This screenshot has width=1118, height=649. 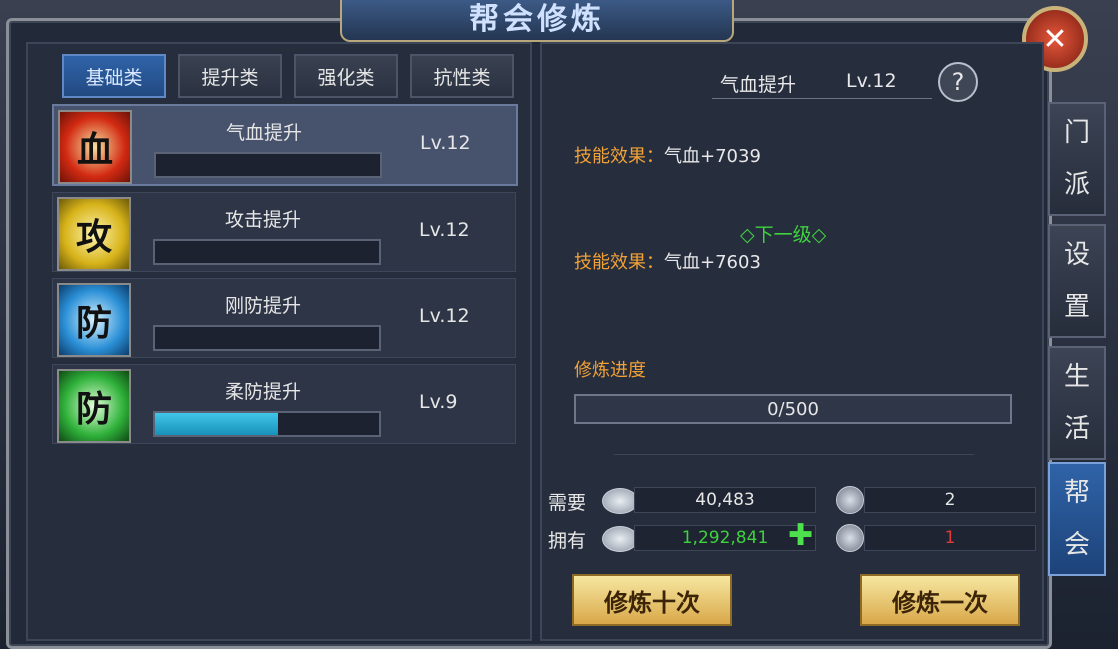 I want to click on tab-enhance: 强化类, so click(x=346, y=76).